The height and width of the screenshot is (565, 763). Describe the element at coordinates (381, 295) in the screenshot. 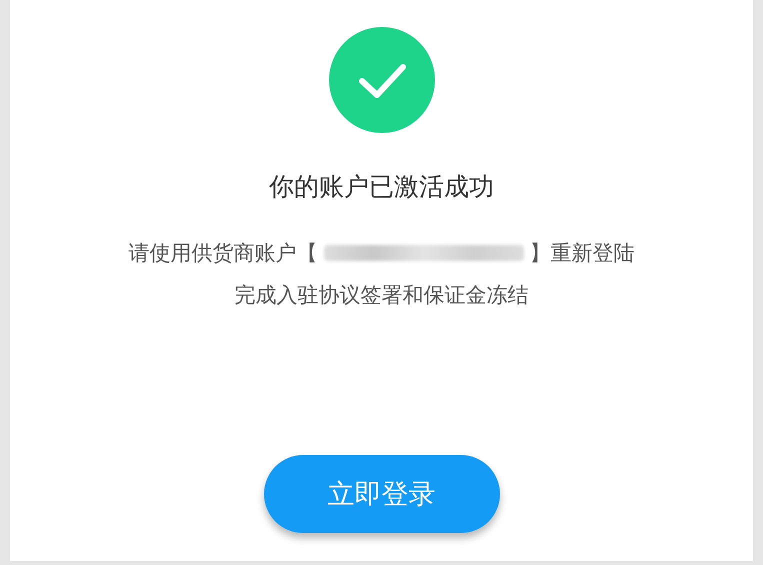

I see `message-text: 完成入驻协议签署和保证金冻结` at that location.